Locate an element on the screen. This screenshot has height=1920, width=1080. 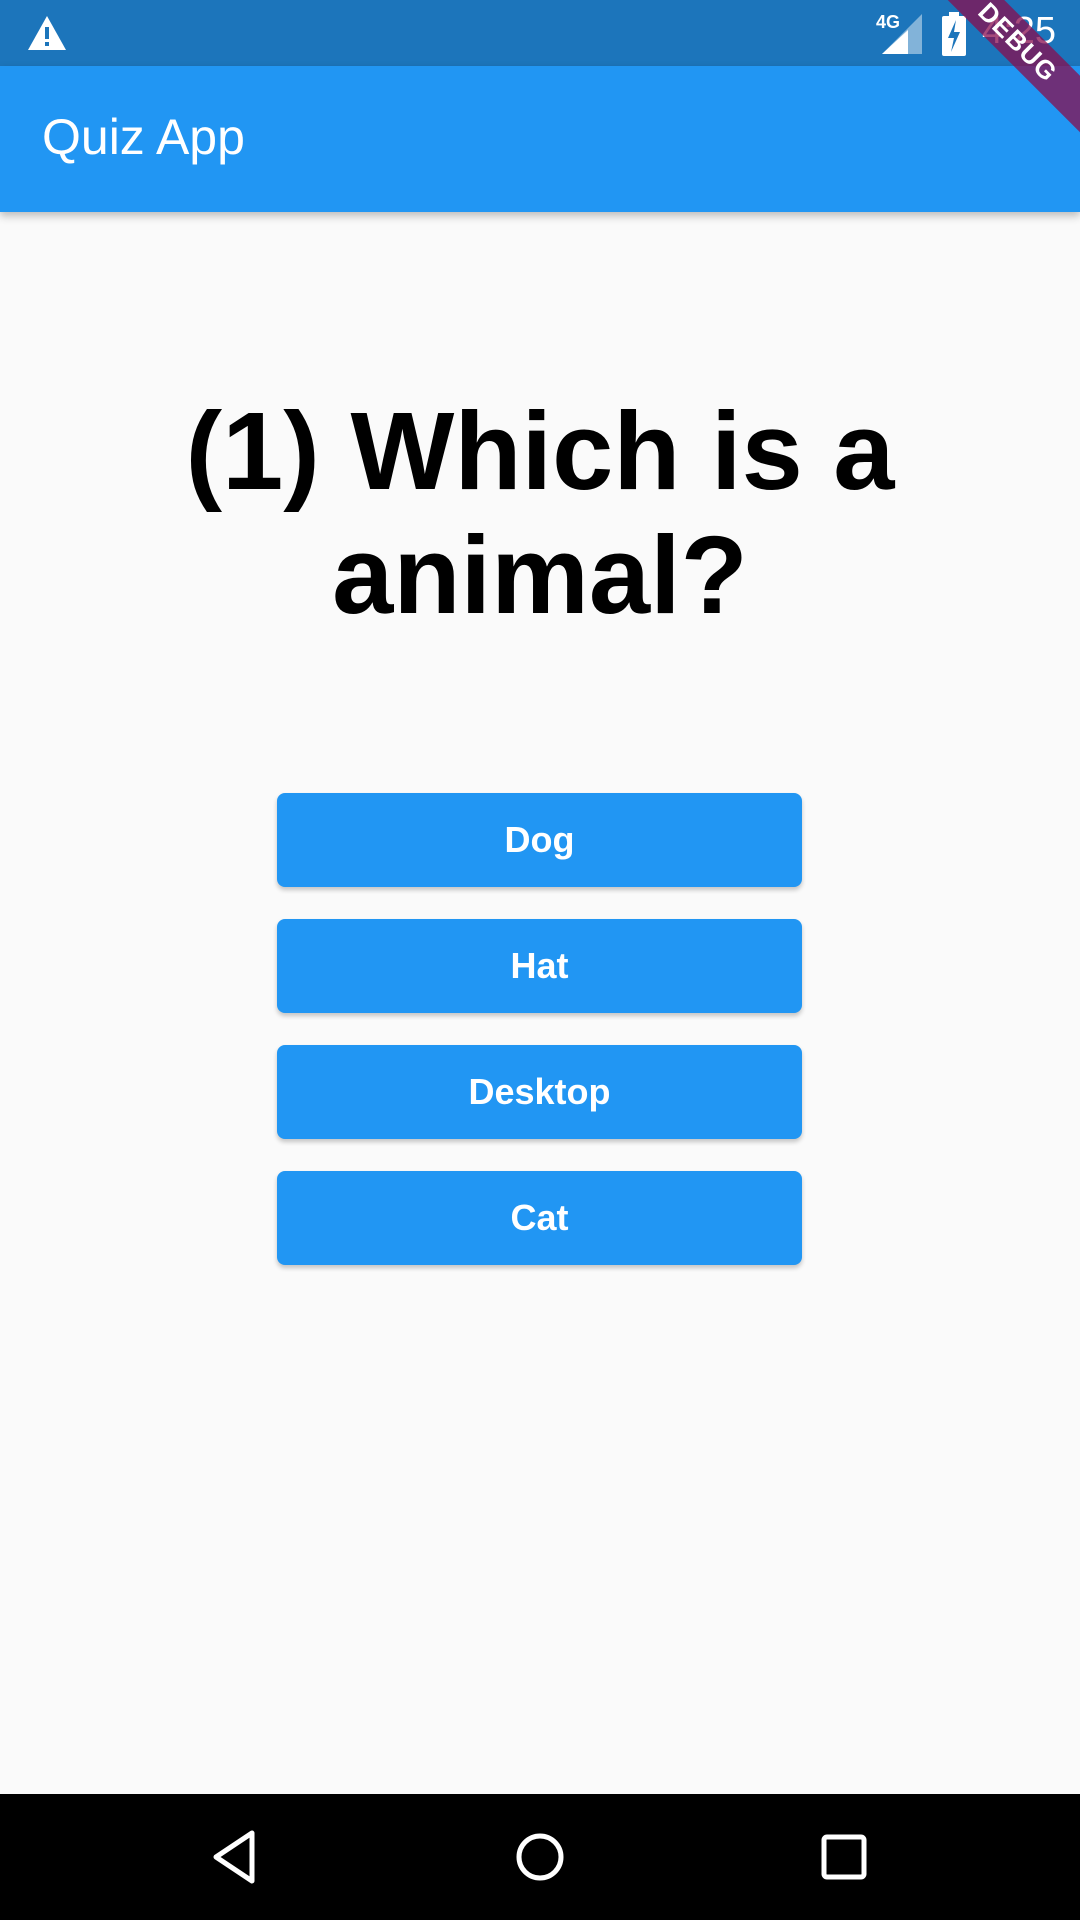
app-bar: Quiz App is located at coordinates (540, 139).